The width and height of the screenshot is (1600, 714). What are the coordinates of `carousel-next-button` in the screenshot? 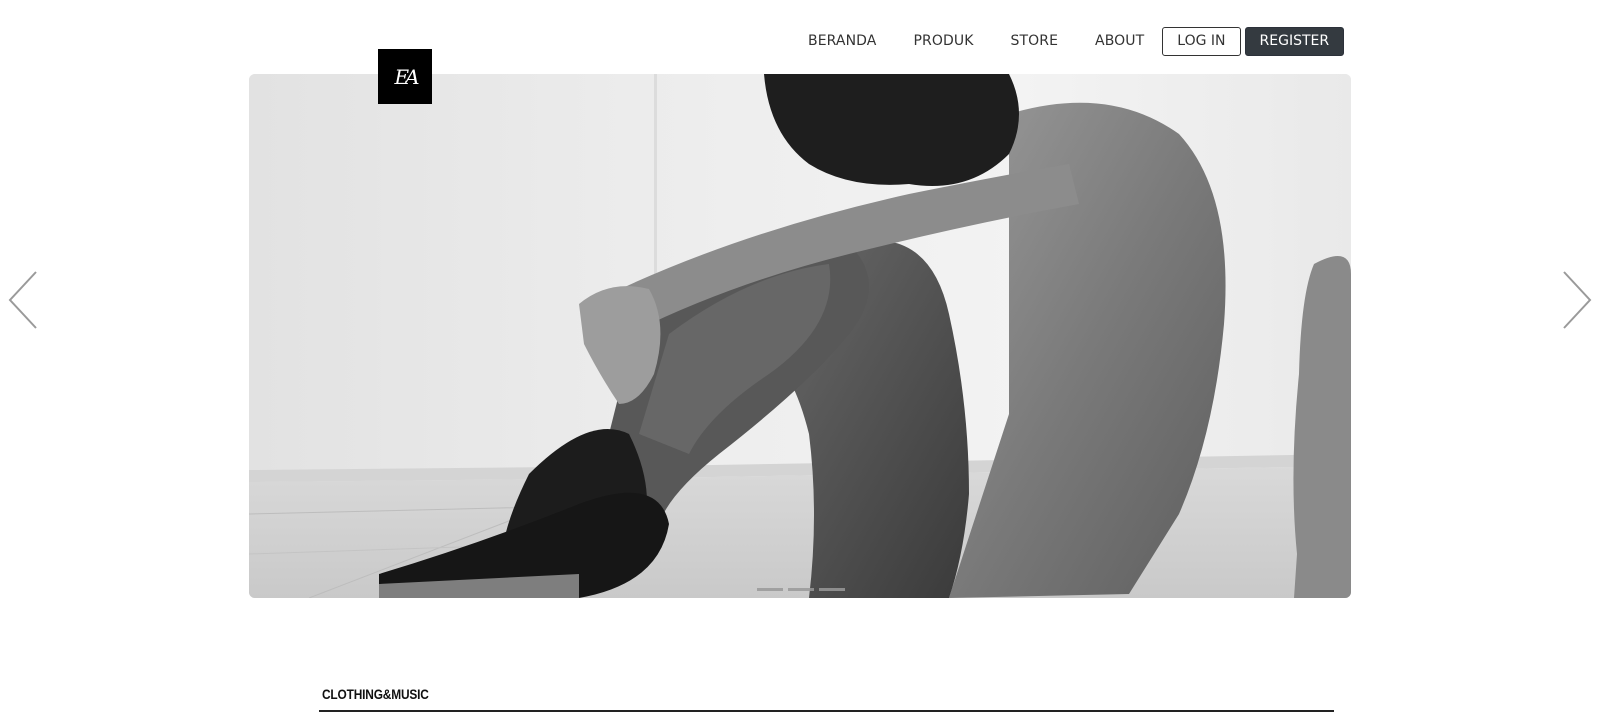 It's located at (1574, 300).